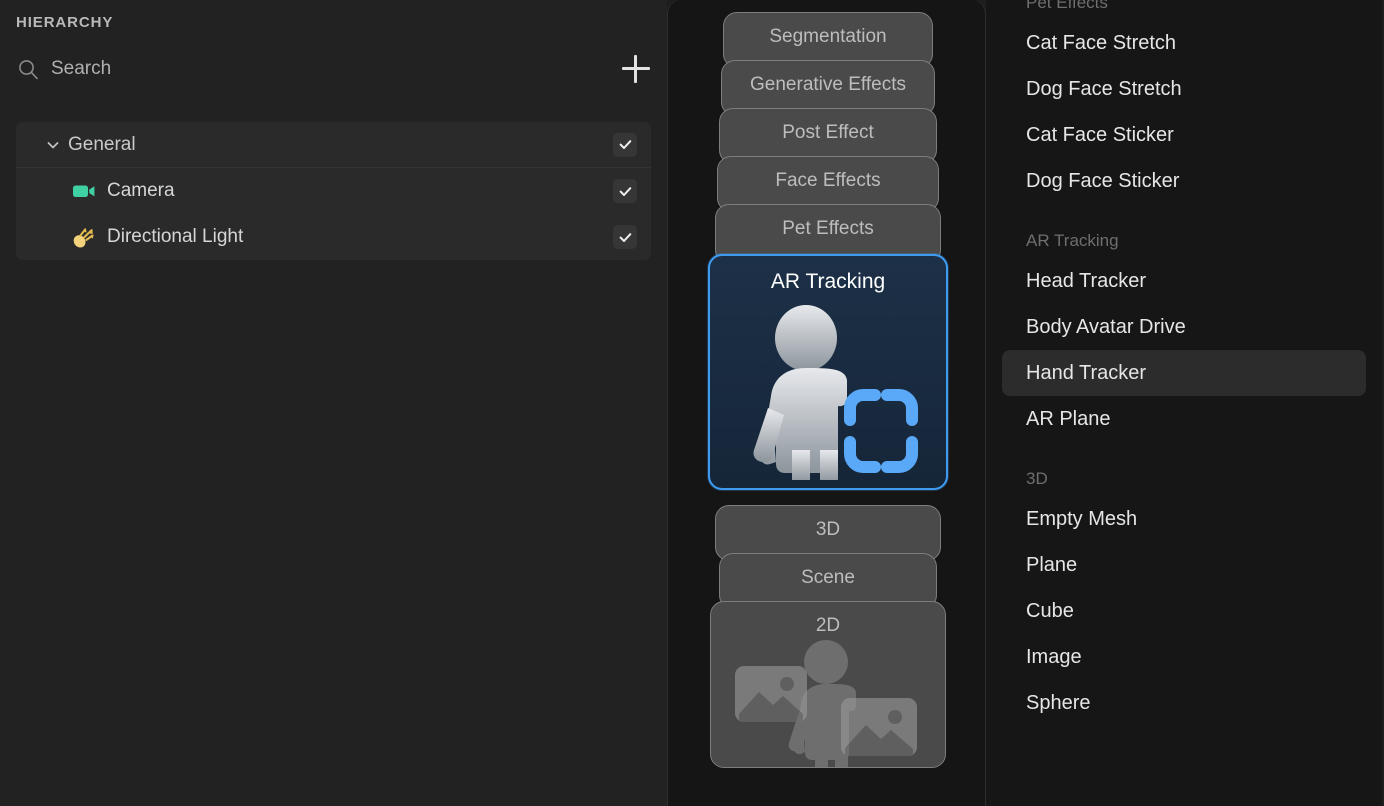  I want to click on menu-item-cat-face-stretch: Cat Face Stretch, so click(1184, 43).